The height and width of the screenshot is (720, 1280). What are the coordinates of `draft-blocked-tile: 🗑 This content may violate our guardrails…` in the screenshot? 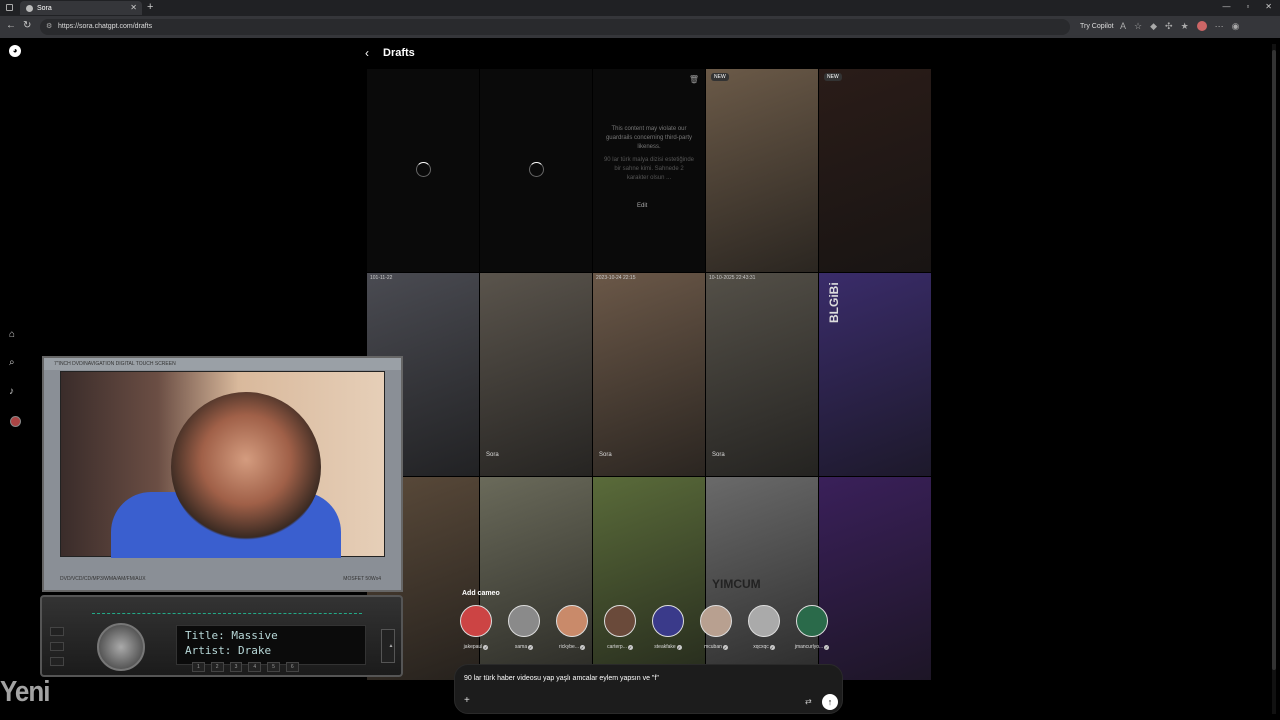 It's located at (649, 170).